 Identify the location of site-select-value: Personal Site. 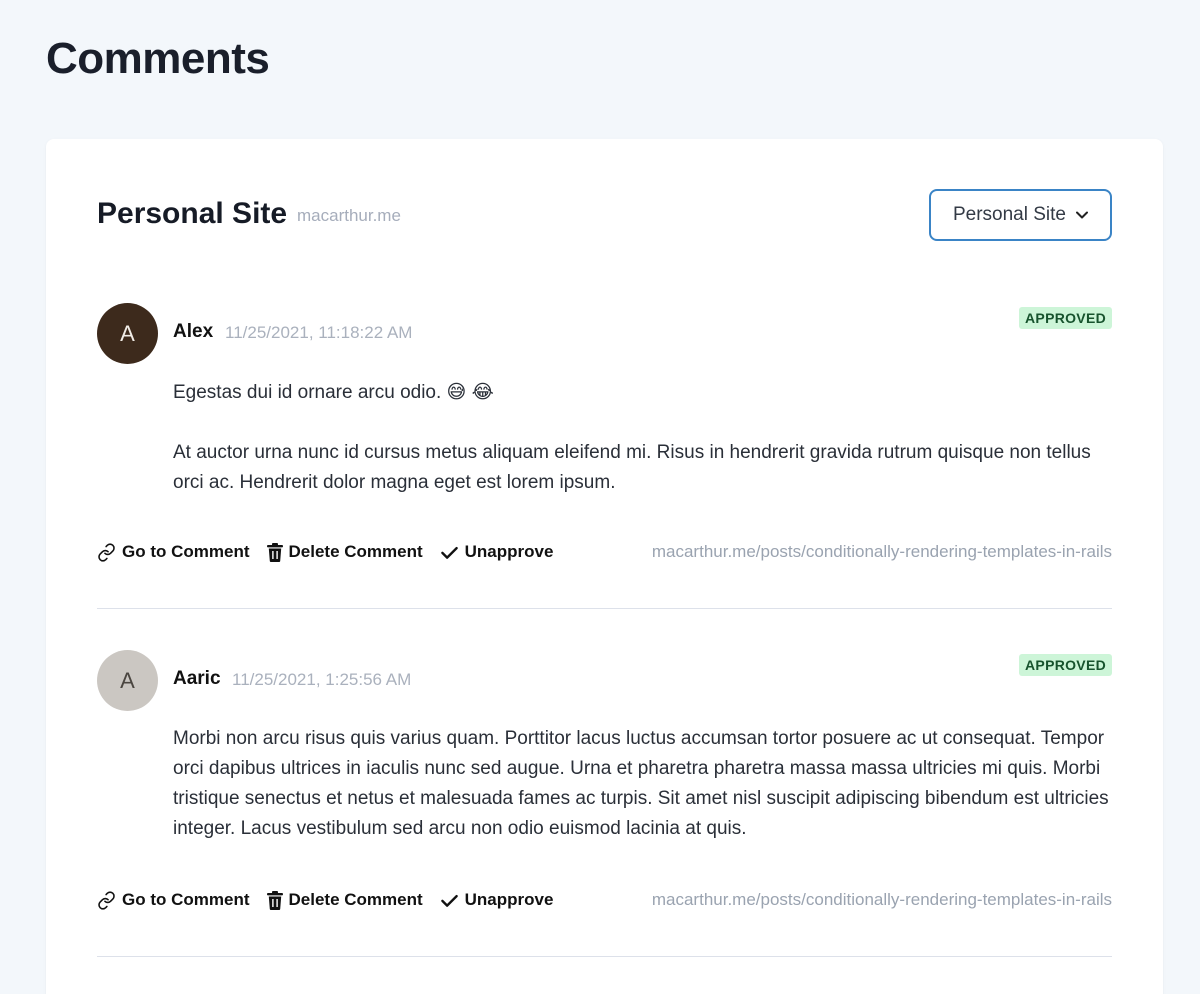
(1009, 214).